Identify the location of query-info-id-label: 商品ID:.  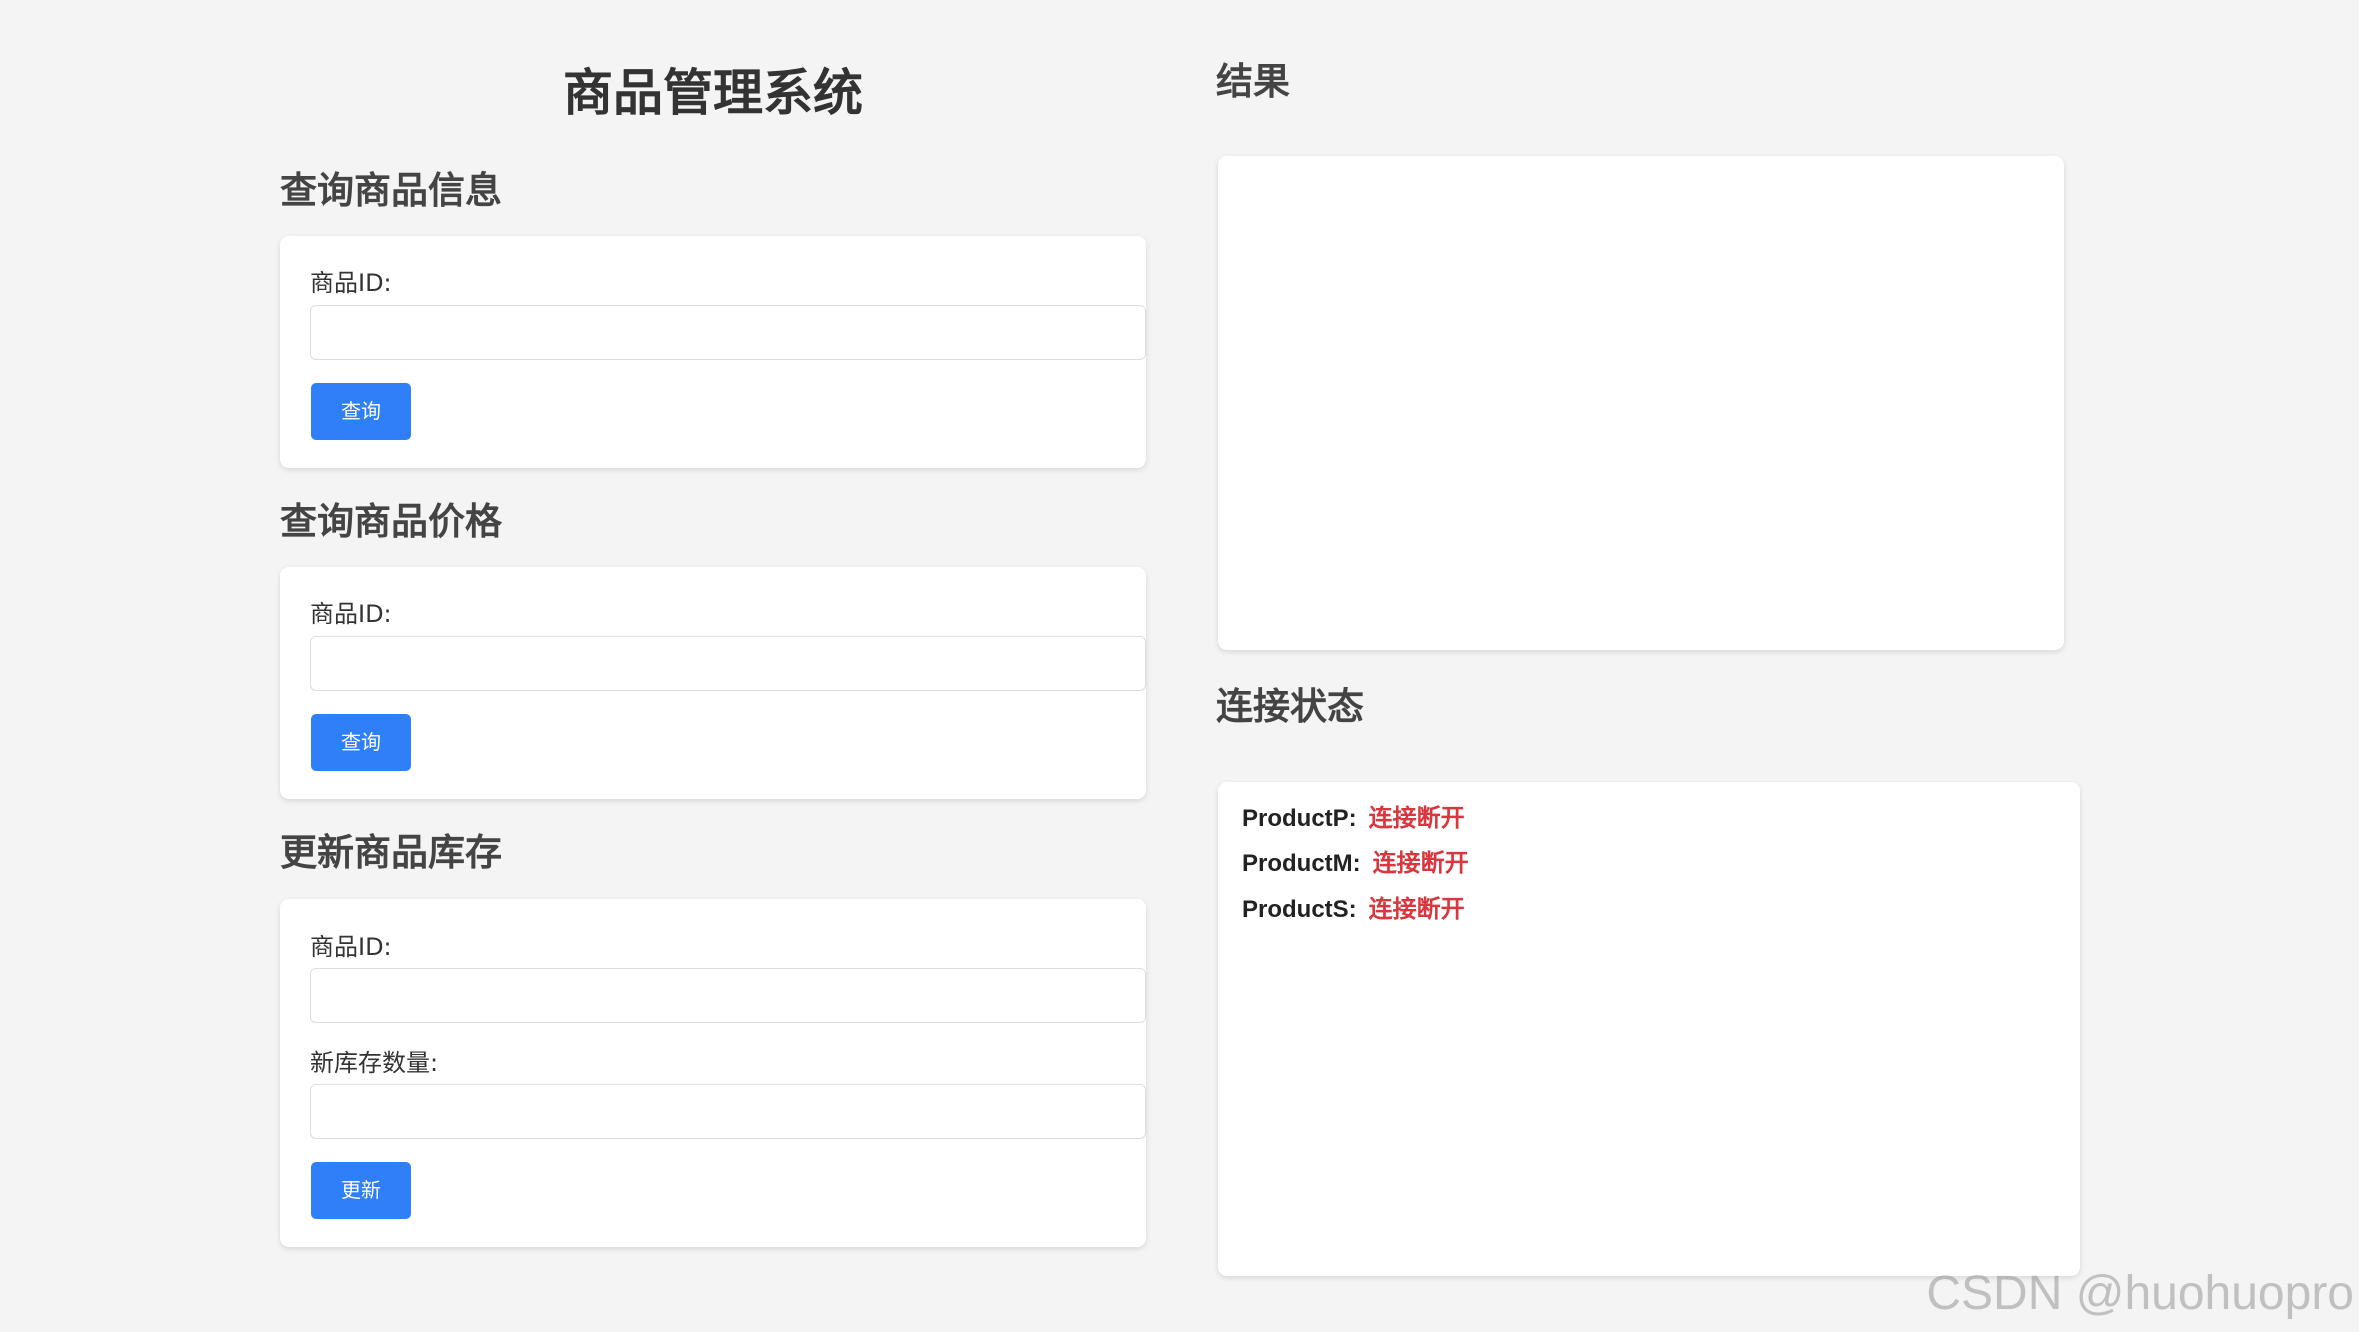
(351, 283).